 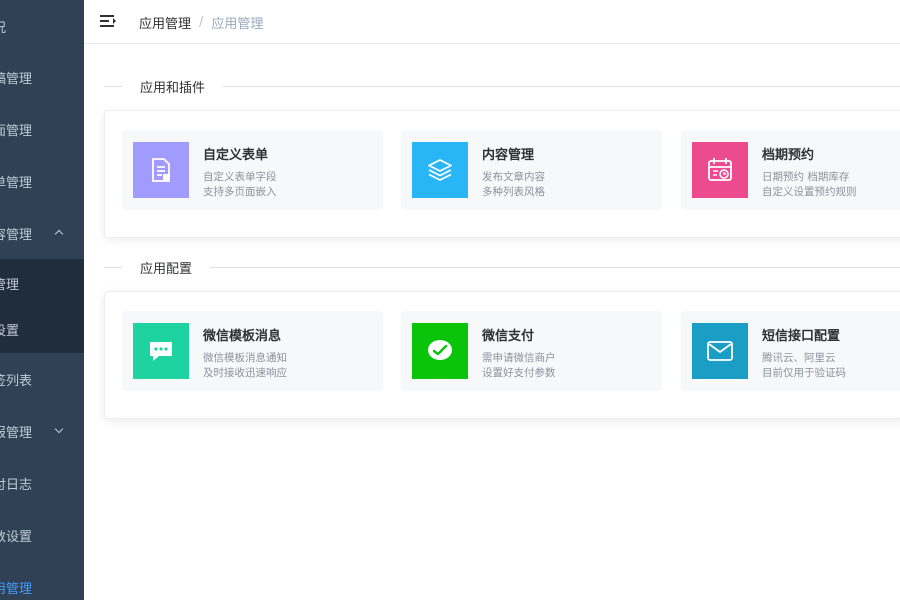 I want to click on card-desc: 微信模板消息通知, so click(x=245, y=358).